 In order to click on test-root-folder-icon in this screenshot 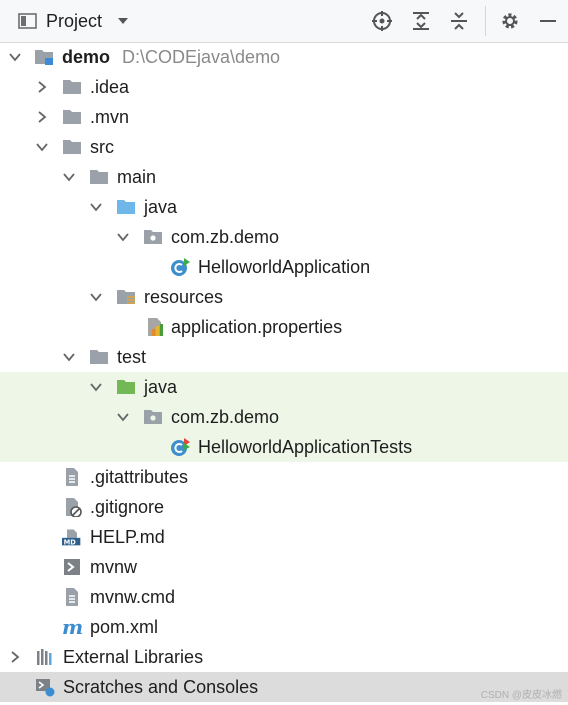, I will do `click(126, 387)`.